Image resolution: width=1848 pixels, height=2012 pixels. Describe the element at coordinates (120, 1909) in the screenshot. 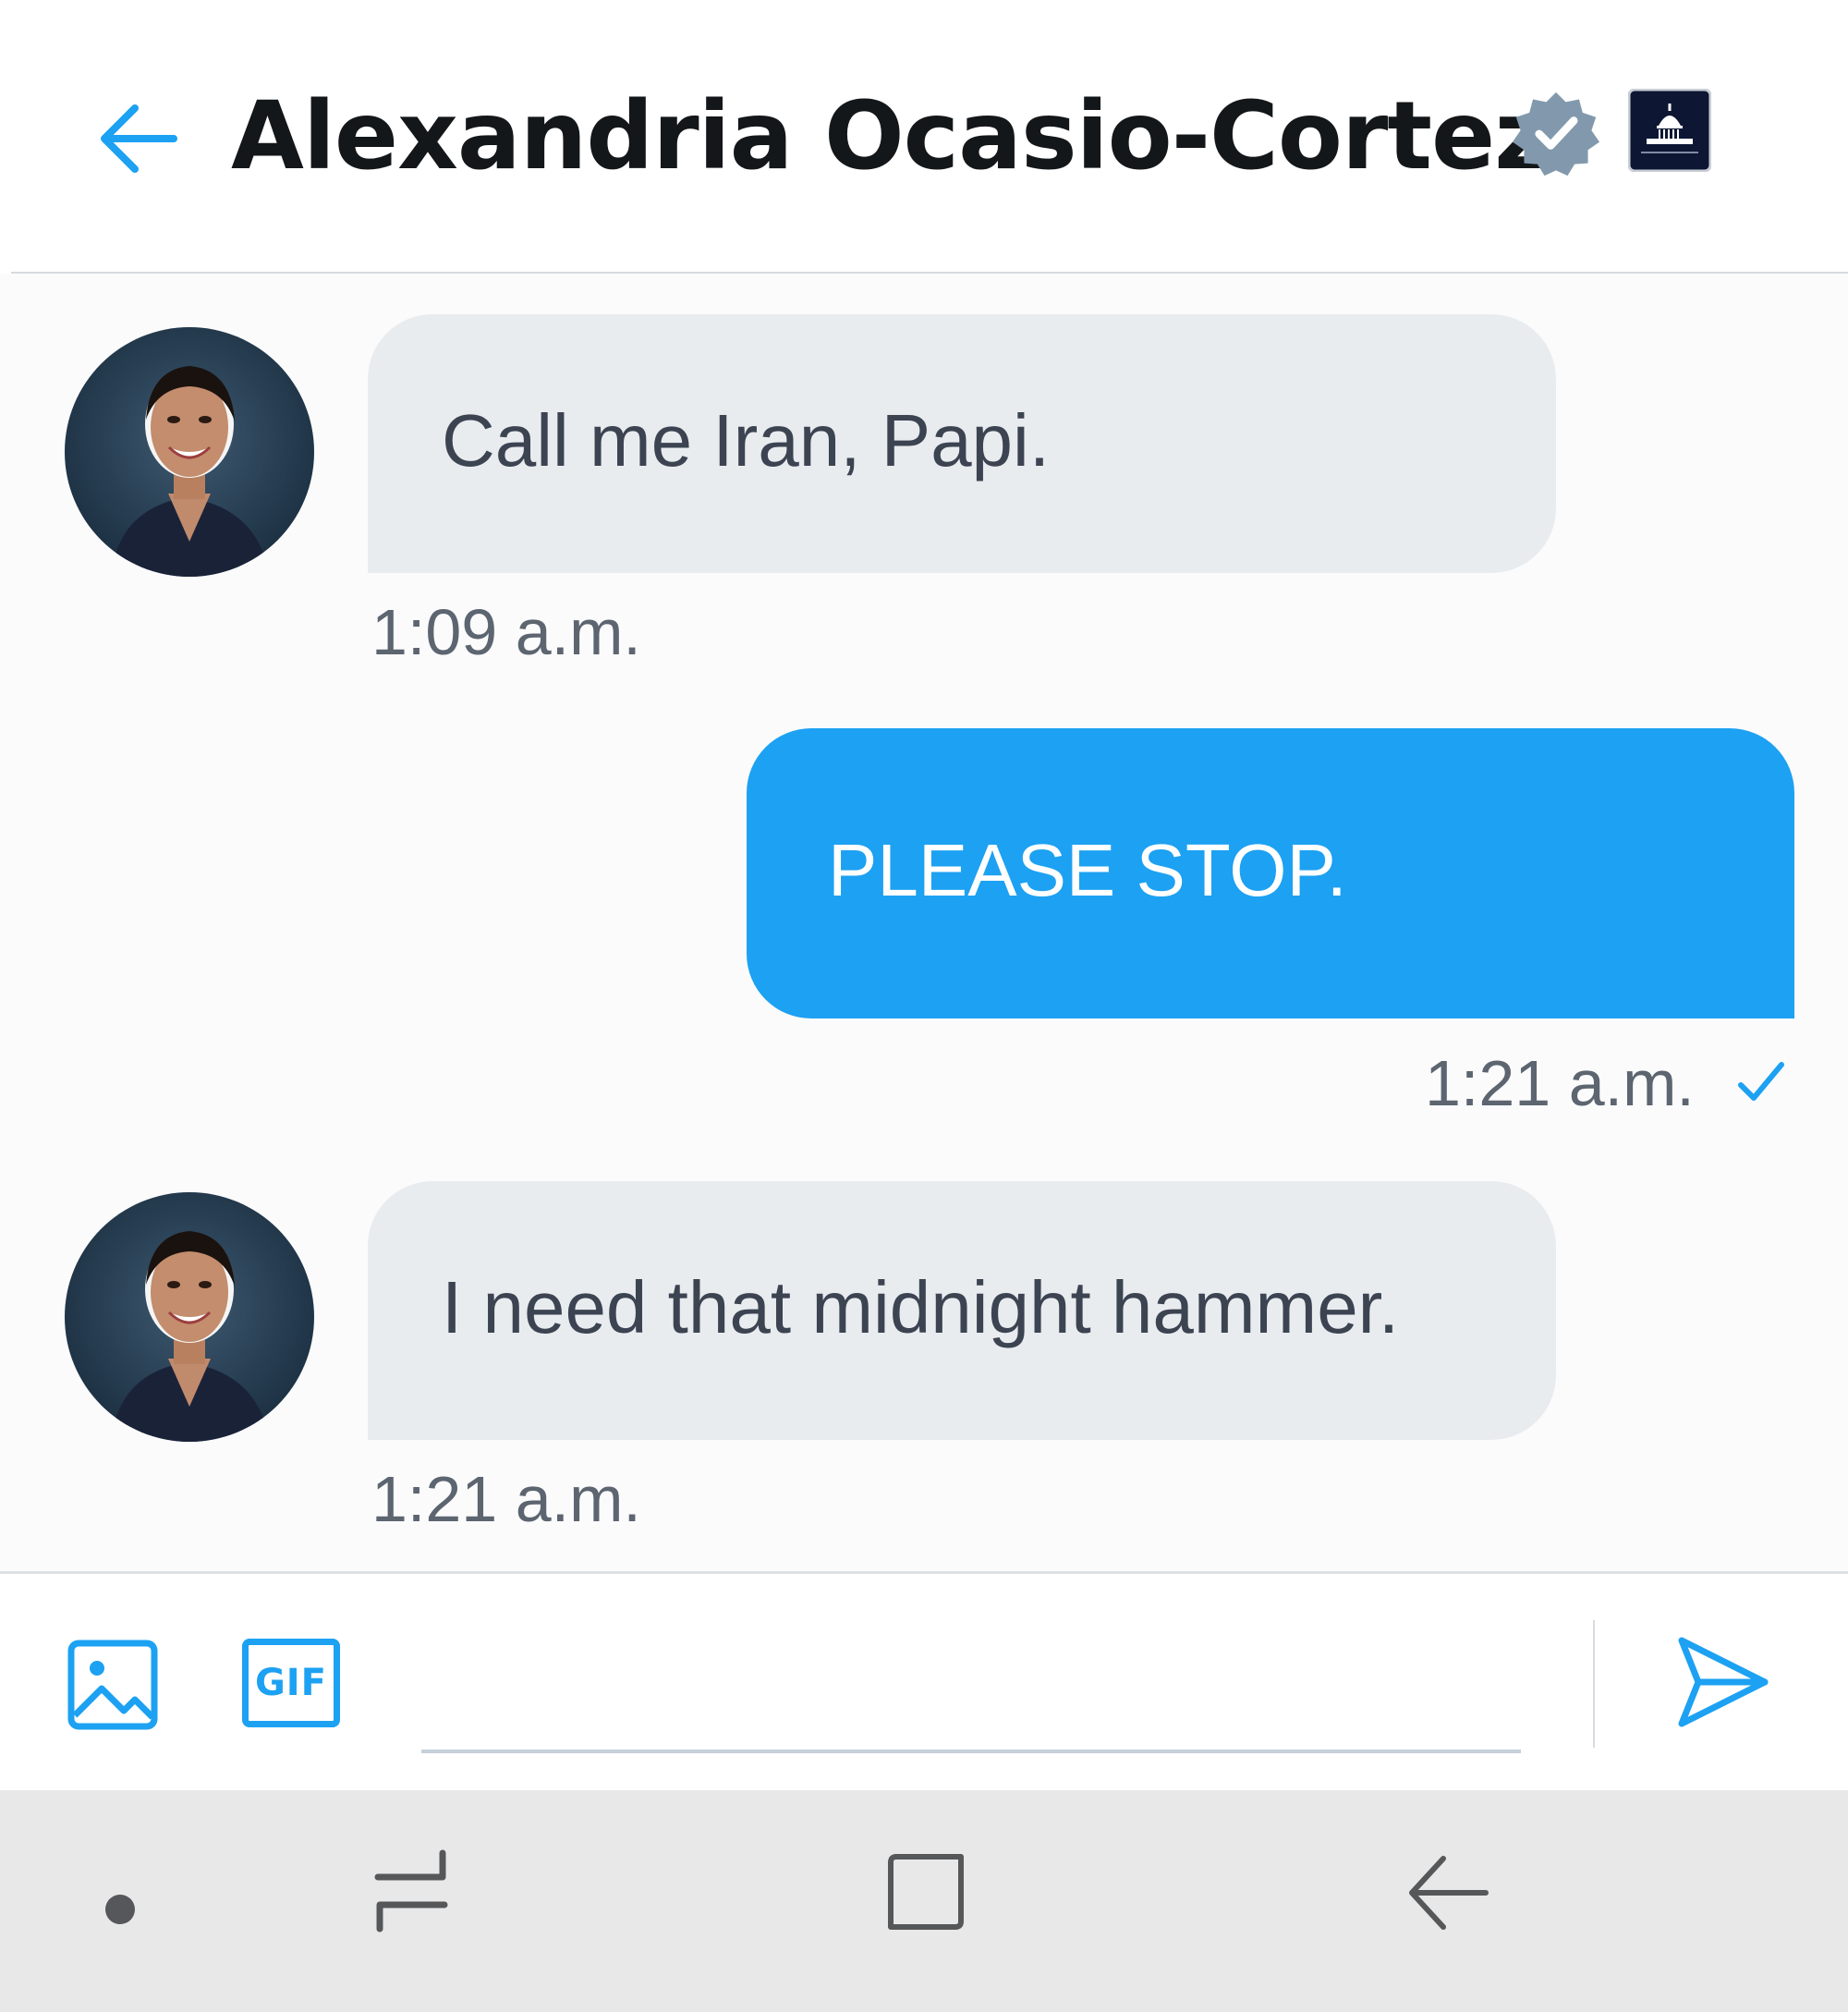

I see `dot-indicator-icon` at that location.